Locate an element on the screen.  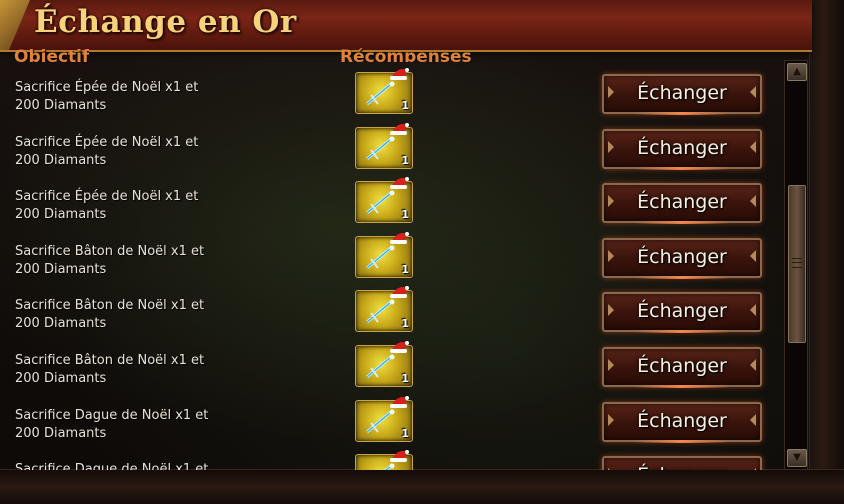
scrollbar: ▲ ▼ is located at coordinates (796, 265).